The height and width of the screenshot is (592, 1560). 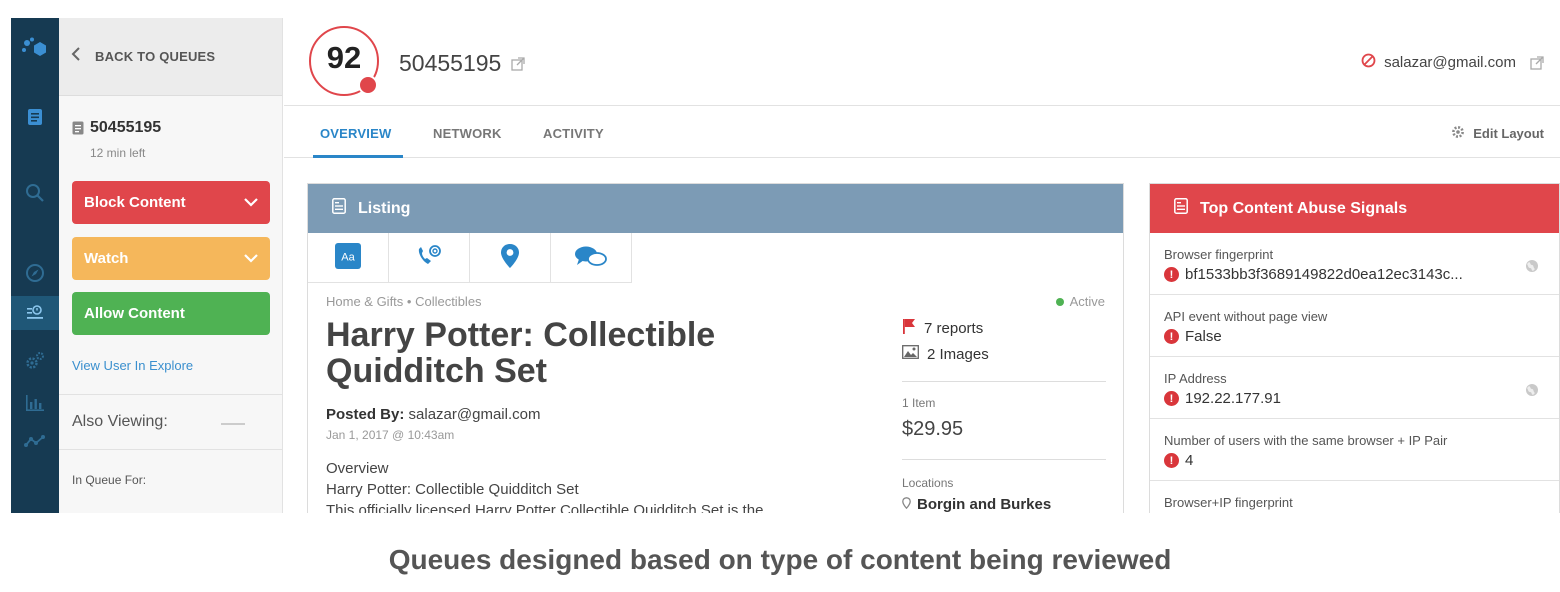 I want to click on block-content-button: Block Content, so click(x=171, y=202).